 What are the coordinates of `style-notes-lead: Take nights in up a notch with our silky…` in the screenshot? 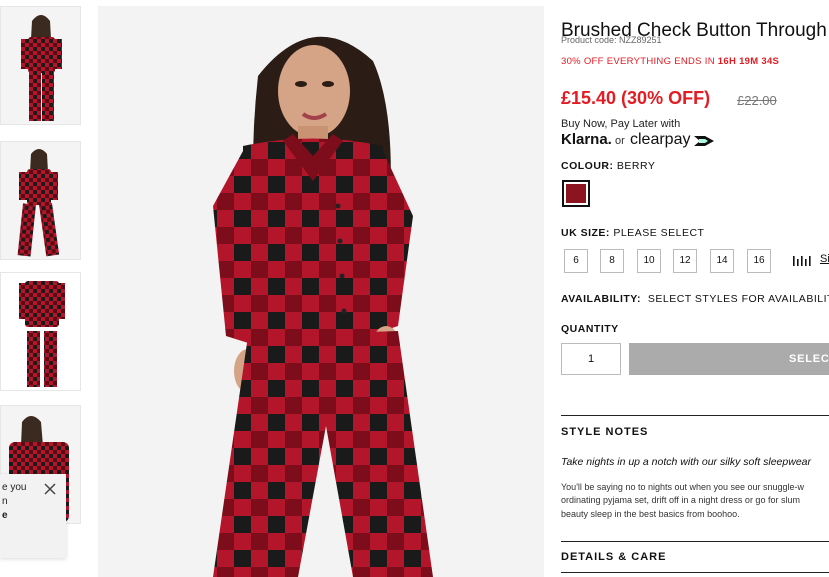 It's located at (686, 462).